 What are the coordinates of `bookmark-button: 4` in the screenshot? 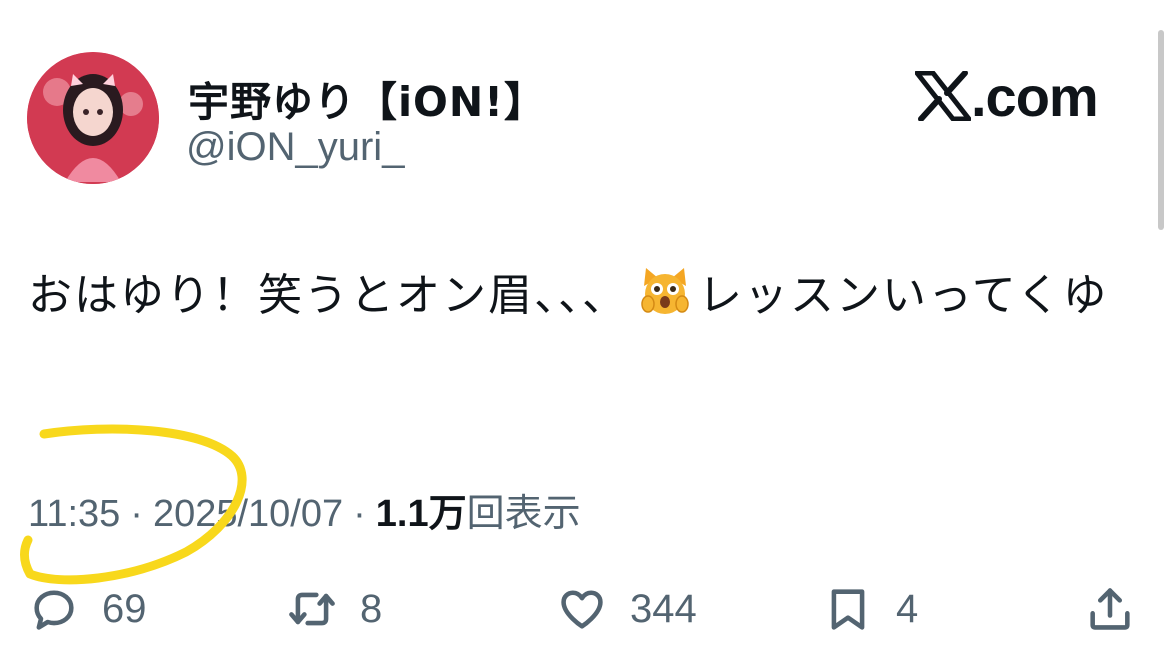 It's located at (870, 609).